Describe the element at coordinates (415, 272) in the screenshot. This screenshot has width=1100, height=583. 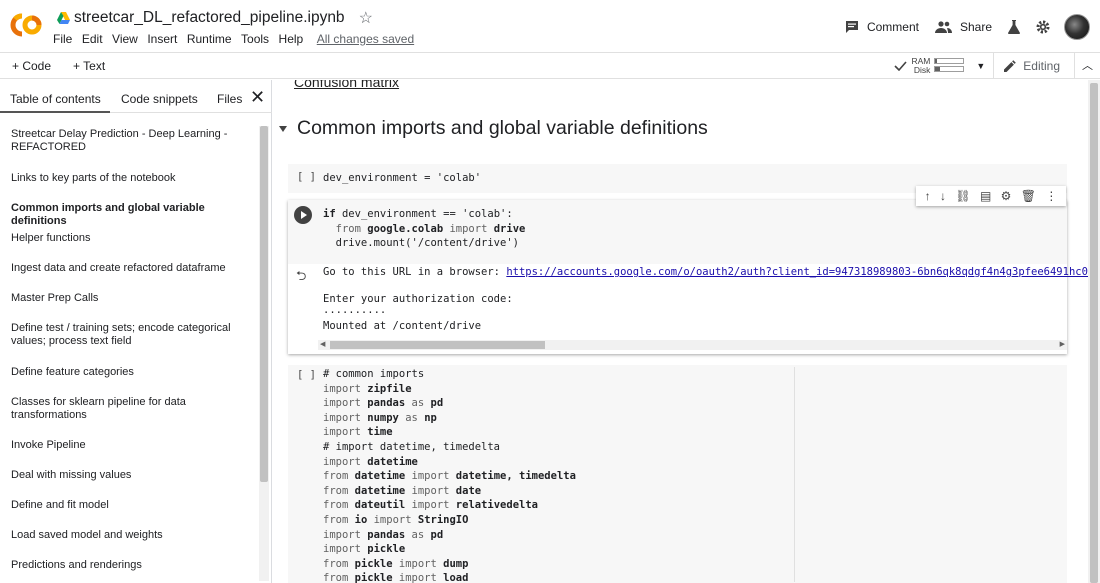
I see `output-text: Go to this URL in a browser:` at that location.